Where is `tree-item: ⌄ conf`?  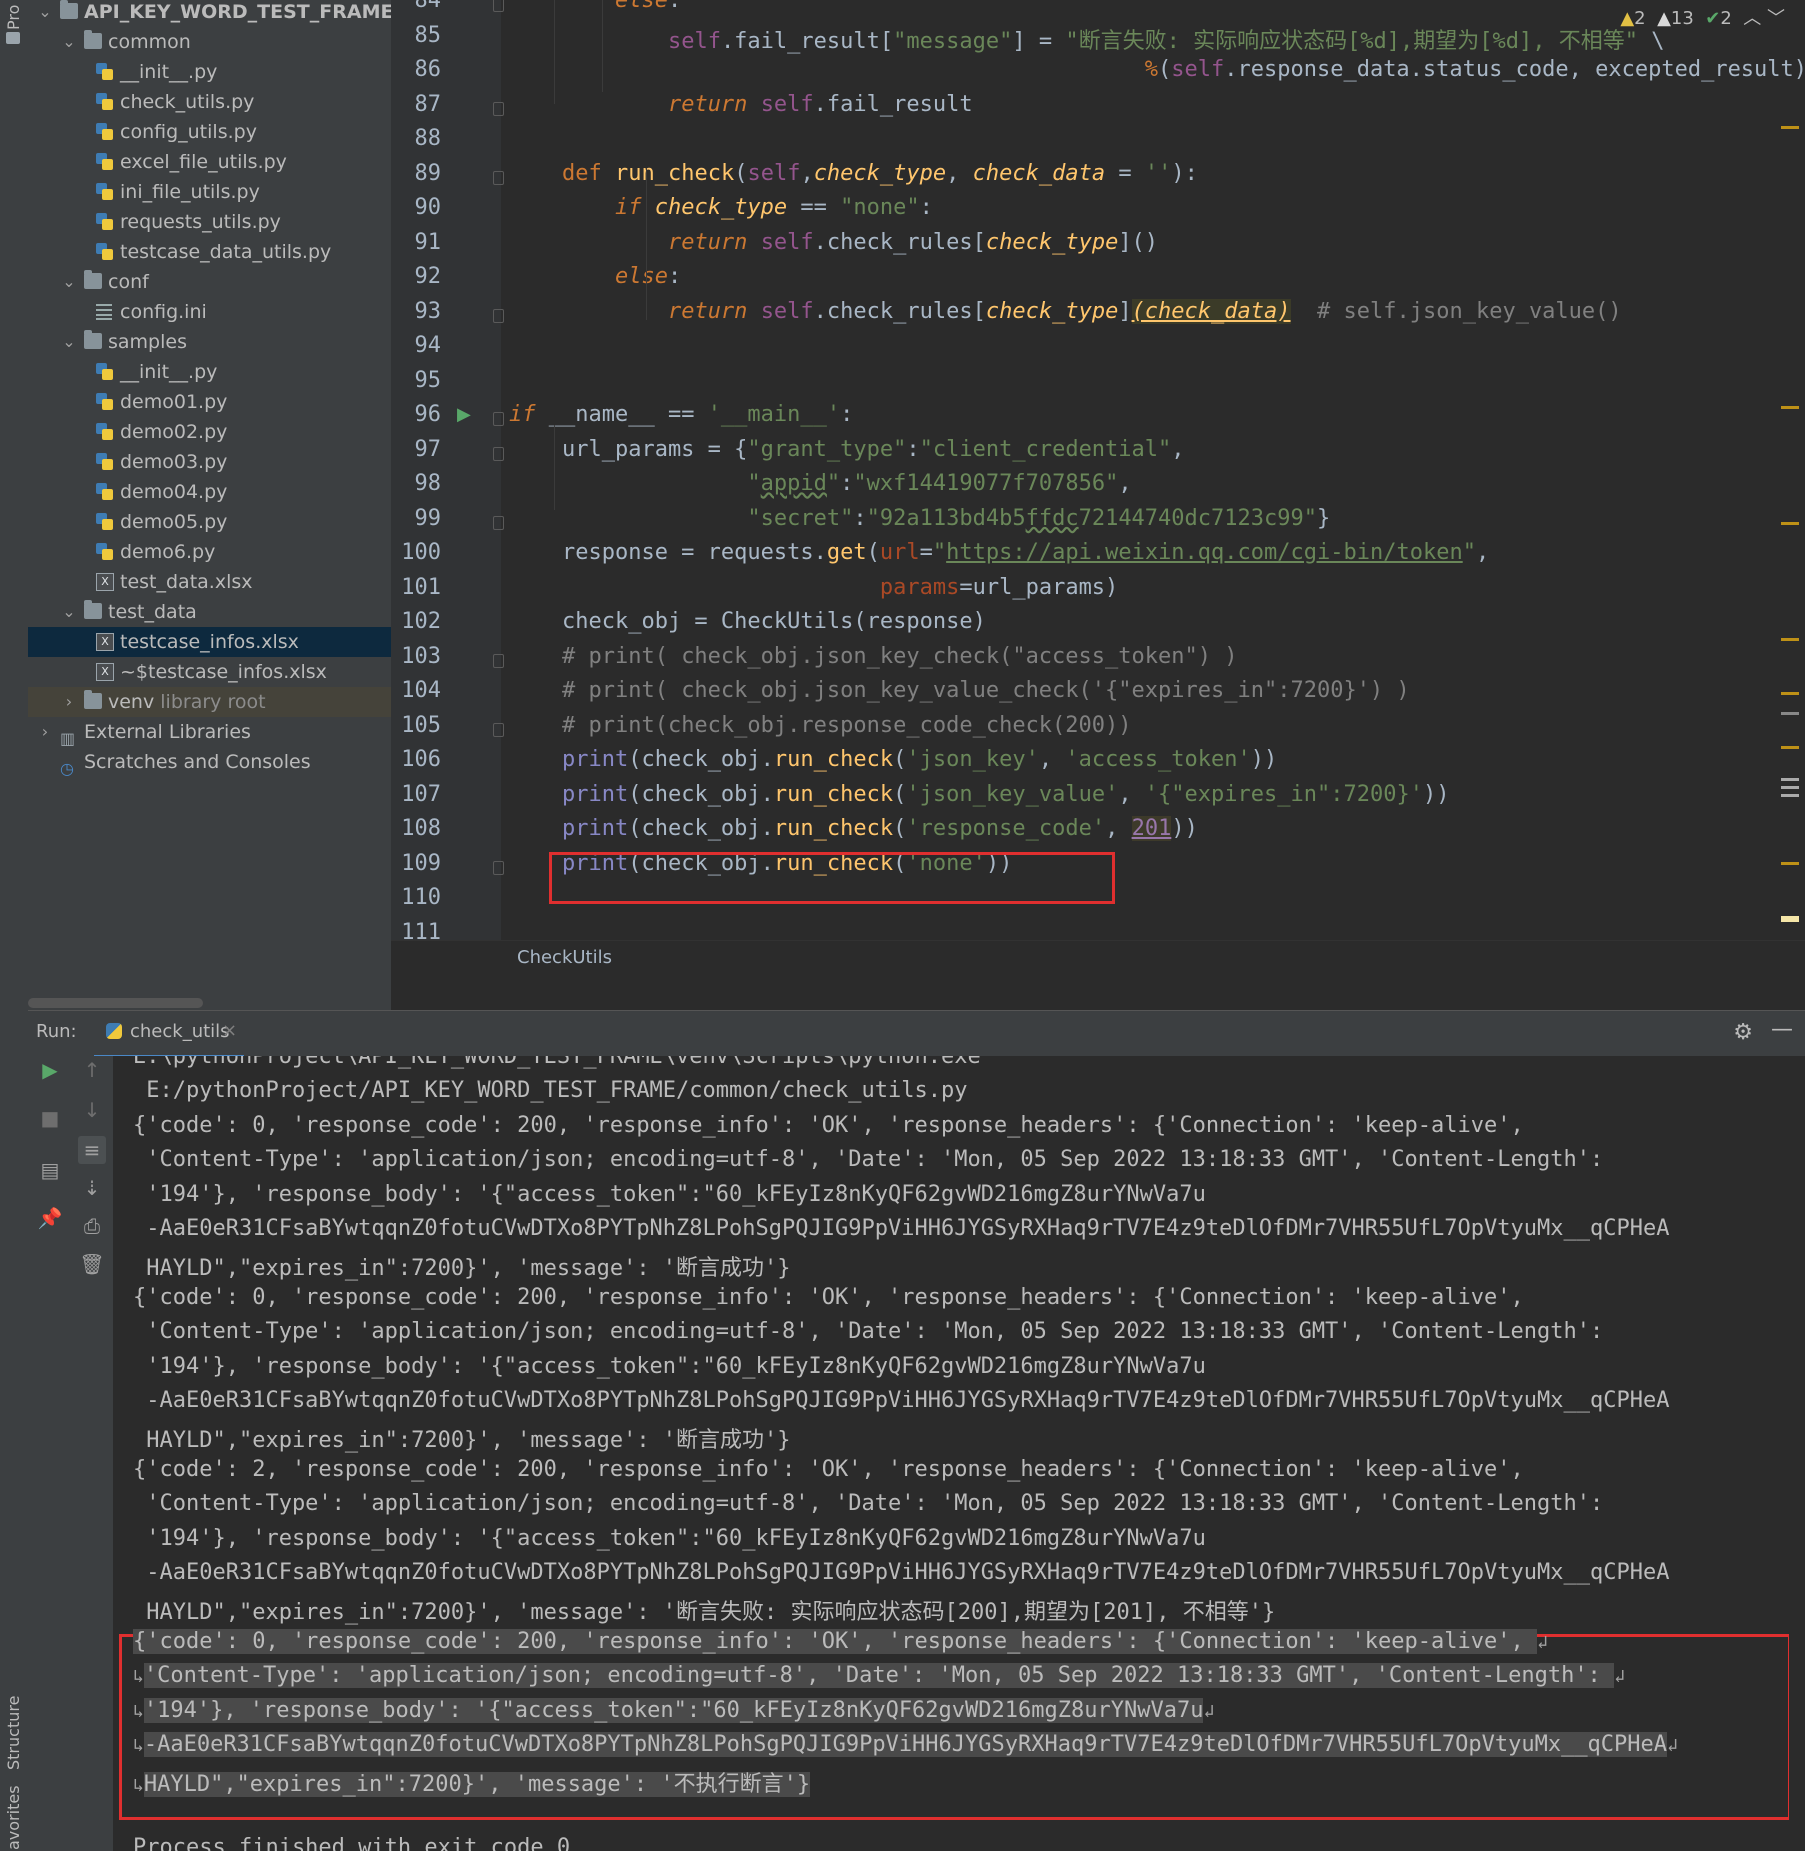 tree-item: ⌄ conf is located at coordinates (209, 282).